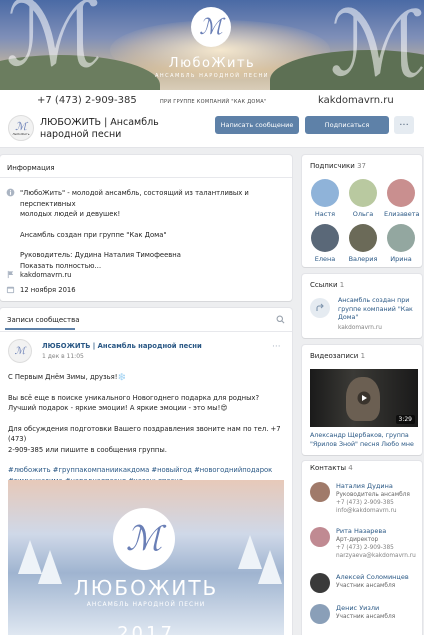 The height and width of the screenshot is (635, 424). I want to click on info-date-row: 12 ноября 2016, so click(41, 290).